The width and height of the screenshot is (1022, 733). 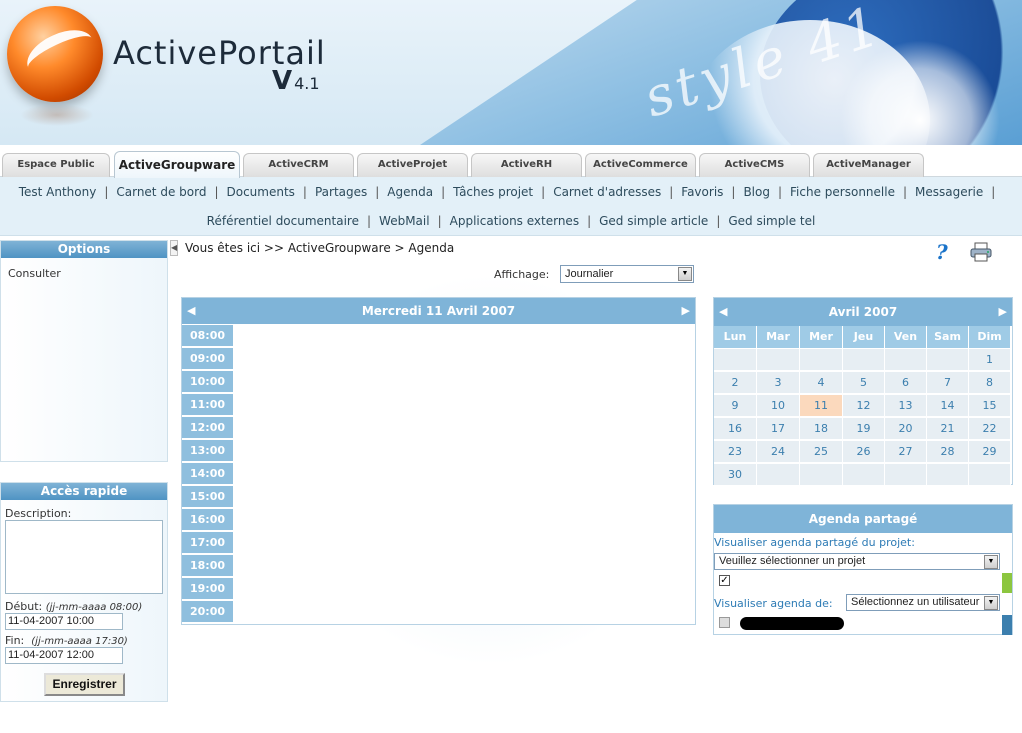 I want to click on hour-slot: 20:00, so click(x=207, y=612).